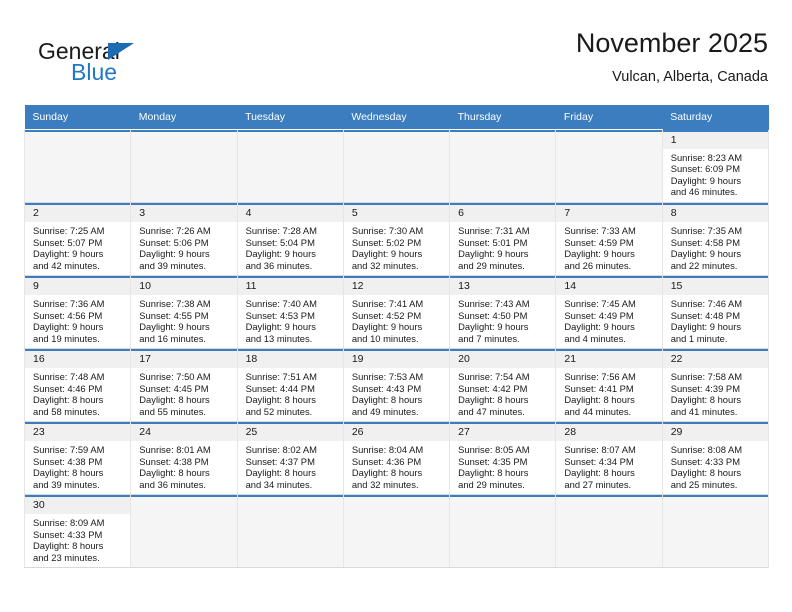 Image resolution: width=792 pixels, height=612 pixels. I want to click on day-detail-sunset: Sunset: 4:44 PM, so click(280, 388).